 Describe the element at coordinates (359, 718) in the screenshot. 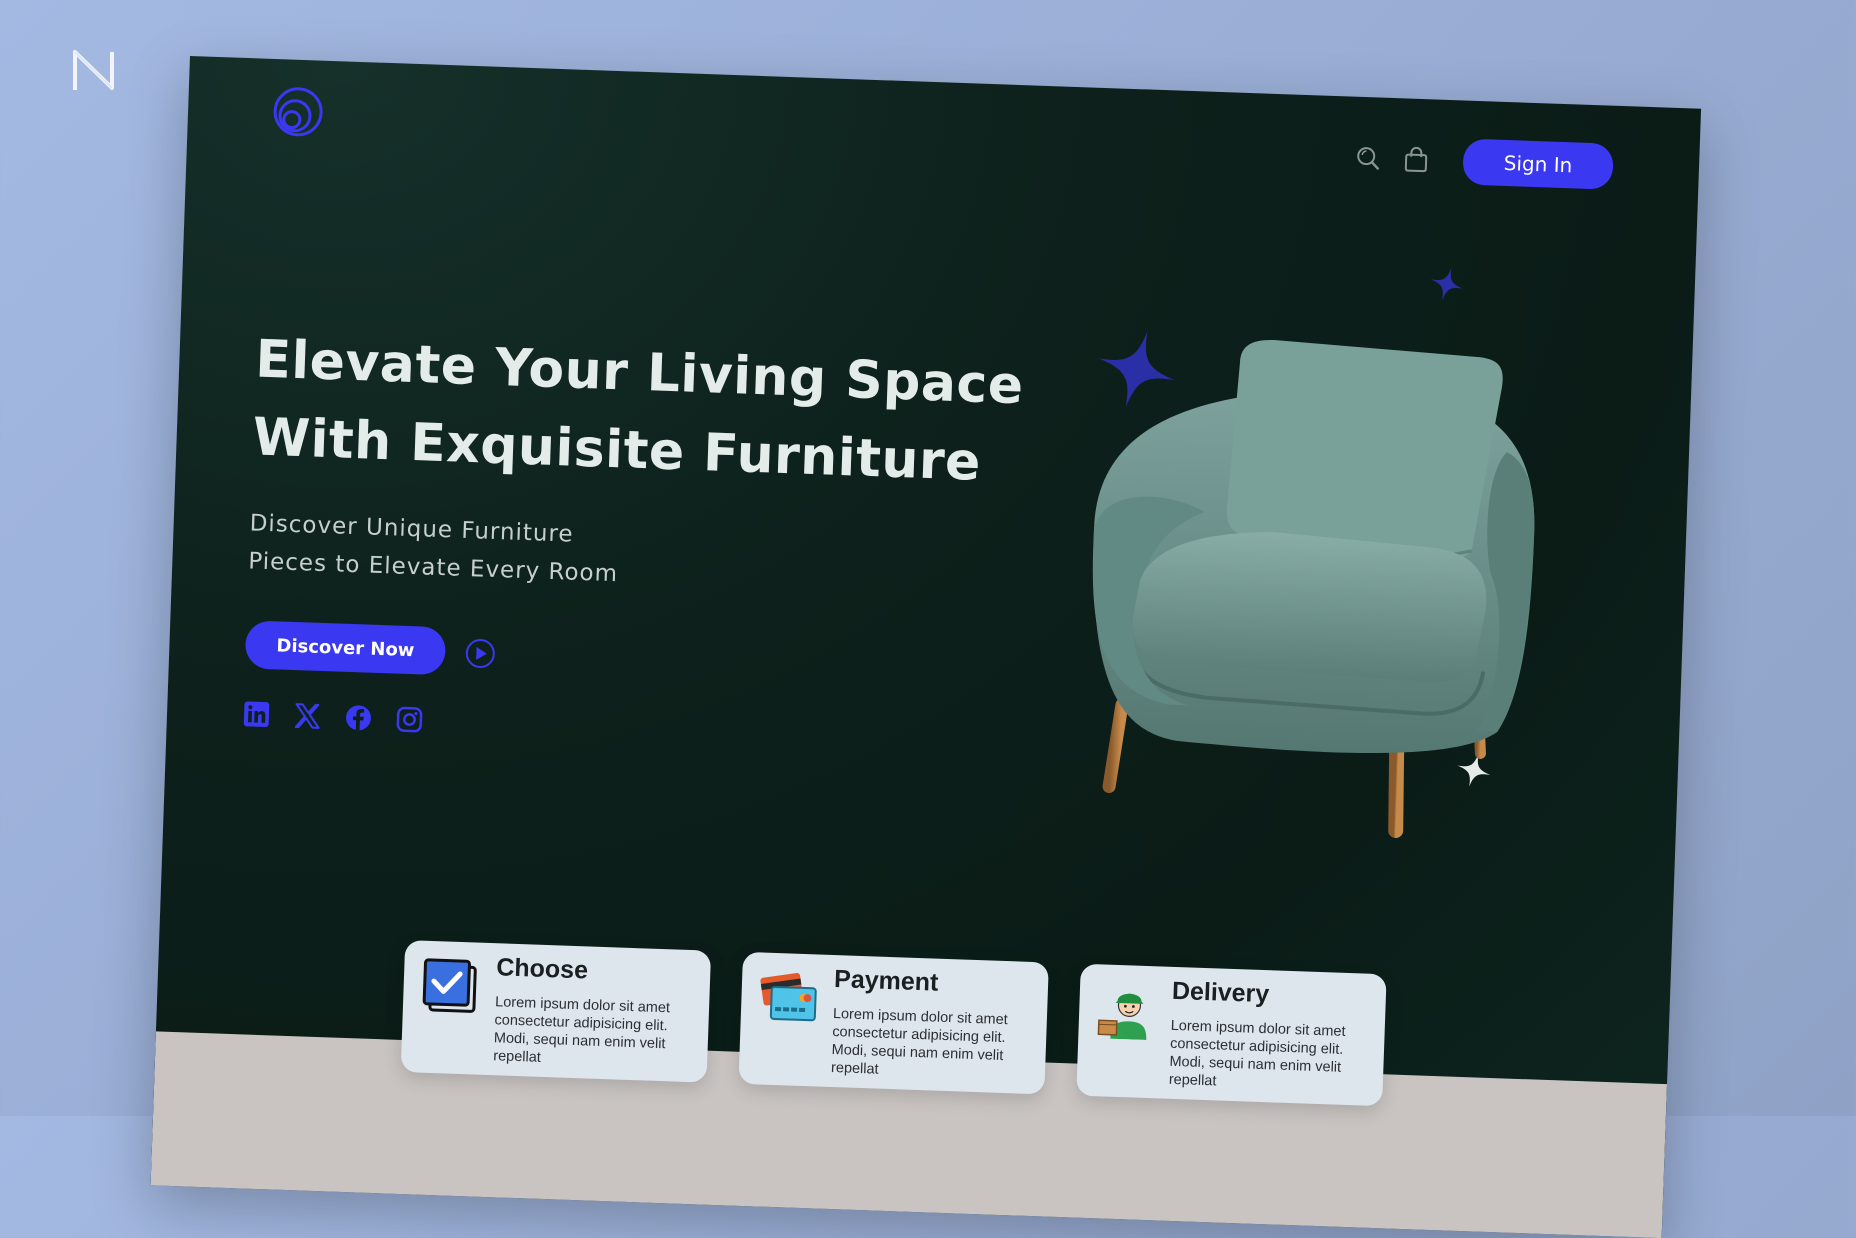

I see `facebook-icon` at that location.